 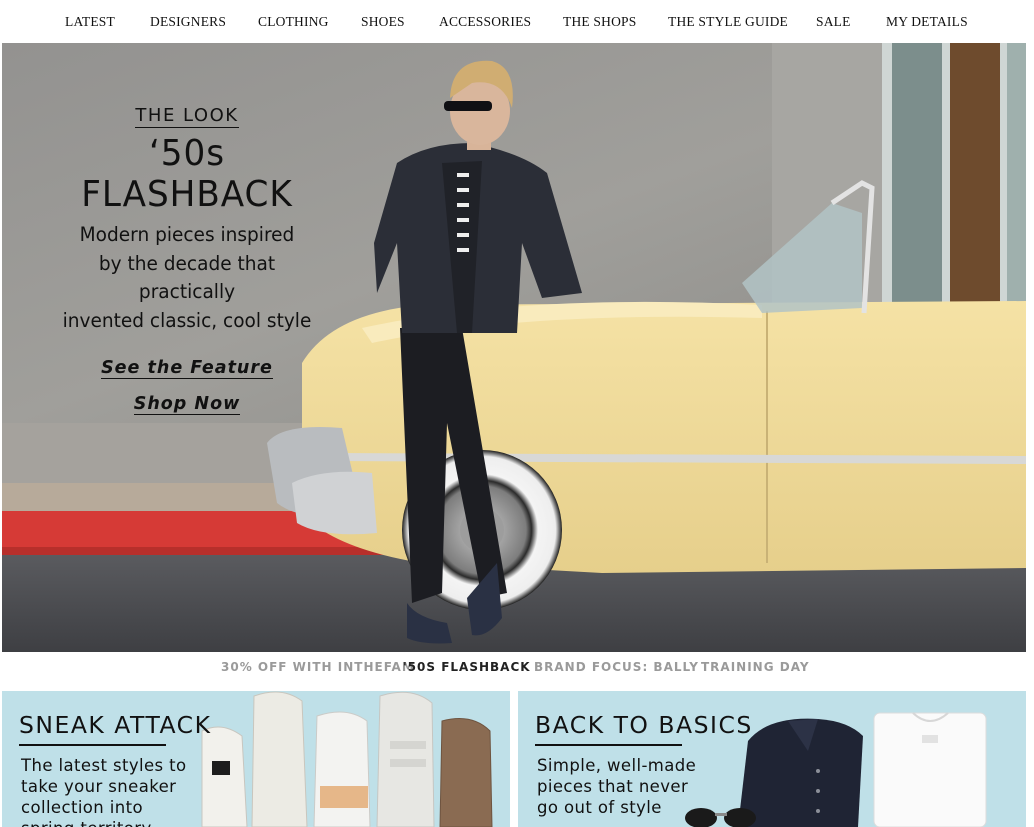 I want to click on tile-title: BACK TO BASICS, so click(x=644, y=725).